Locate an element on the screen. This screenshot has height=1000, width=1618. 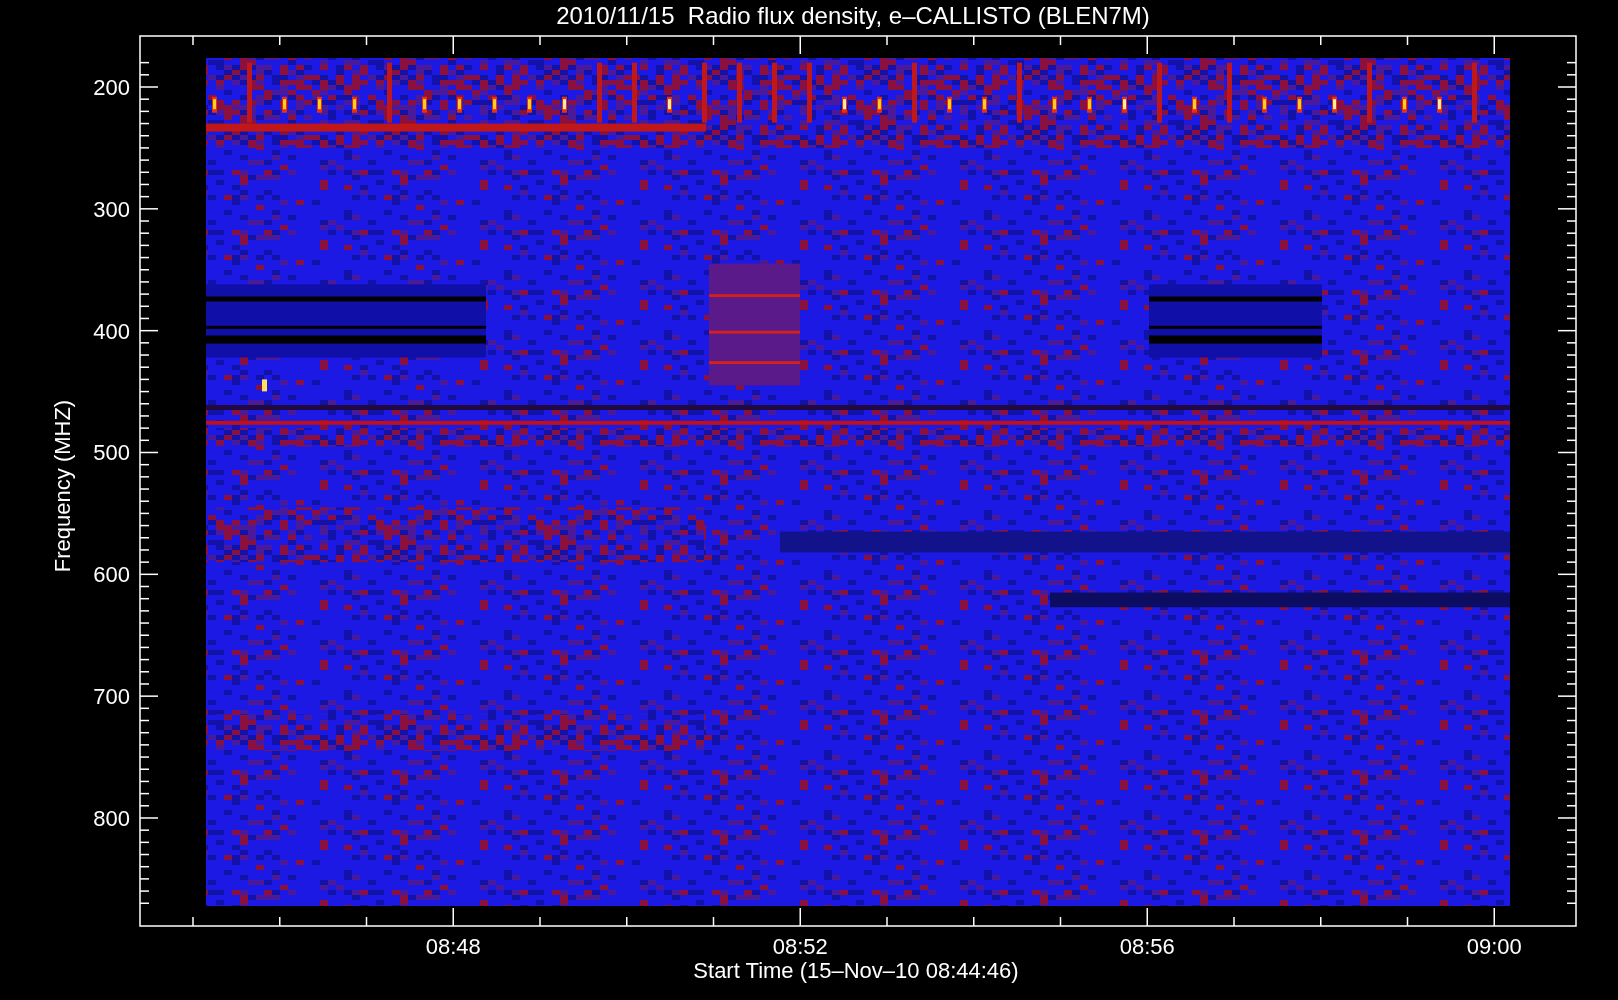
x-tick-label: 09:00 is located at coordinates (1494, 946).